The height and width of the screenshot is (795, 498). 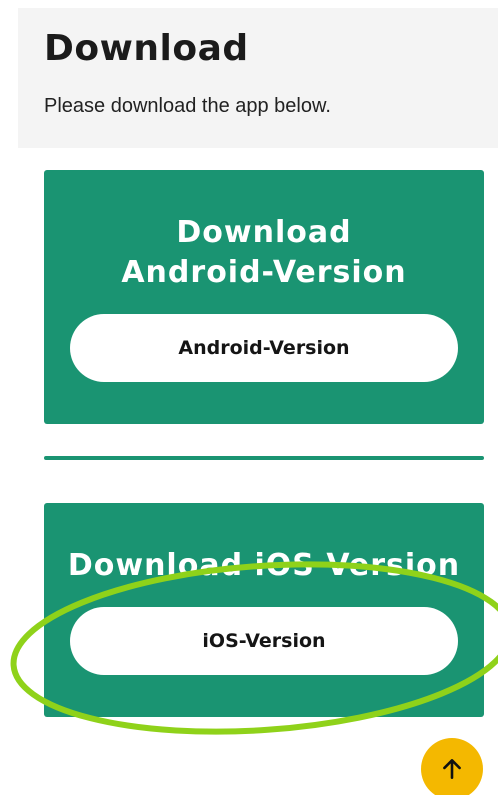 I want to click on arrow-up-icon, so click(x=452, y=769).